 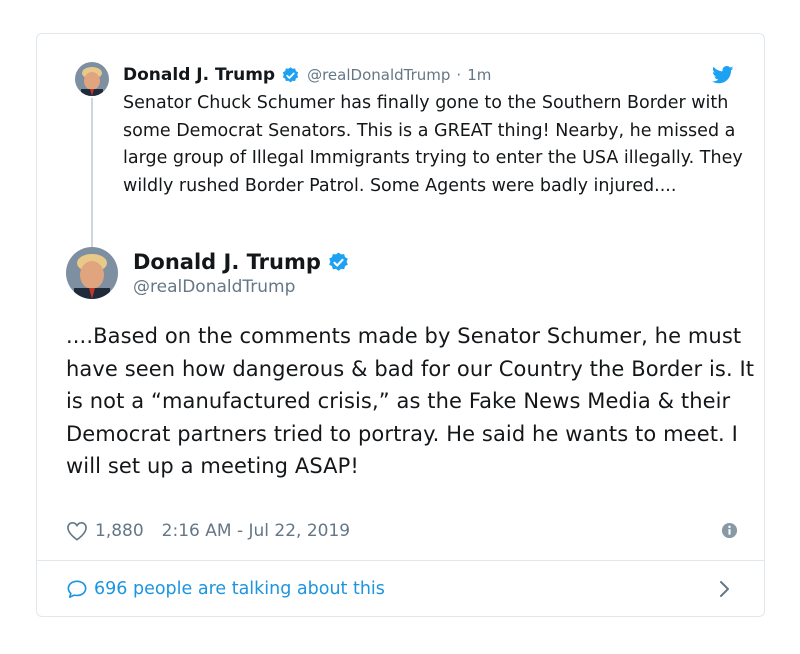 I want to click on parent-author-handle: @realDonaldTrump, so click(x=378, y=75).